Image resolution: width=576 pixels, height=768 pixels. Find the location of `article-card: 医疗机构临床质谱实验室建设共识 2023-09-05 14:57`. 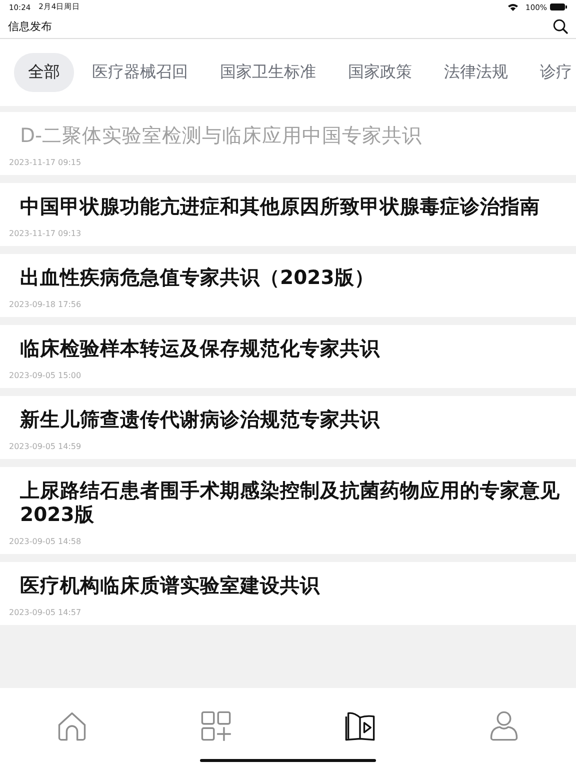

article-card: 医疗机构临床质谱实验室建设共识 2023-09-05 14:57 is located at coordinates (288, 593).